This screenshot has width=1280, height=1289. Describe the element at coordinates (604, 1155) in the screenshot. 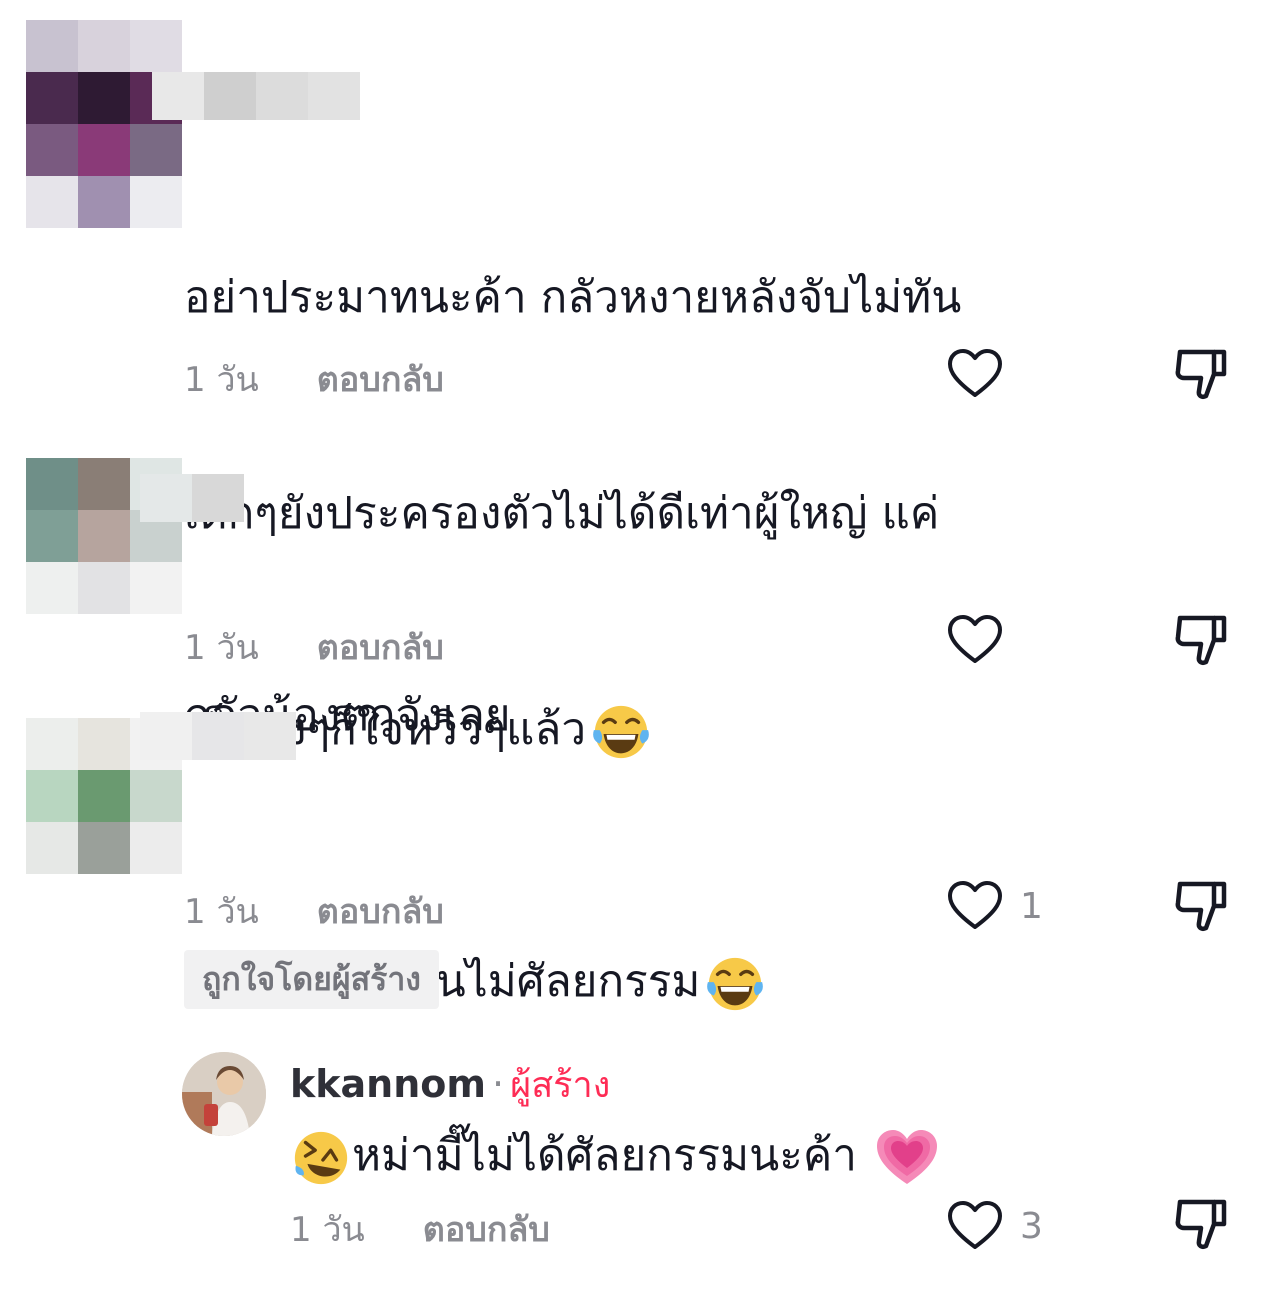

I see `reply-text-content: หม่ามี๊ไม่ได้ศัลยกรรมนะค้า` at that location.